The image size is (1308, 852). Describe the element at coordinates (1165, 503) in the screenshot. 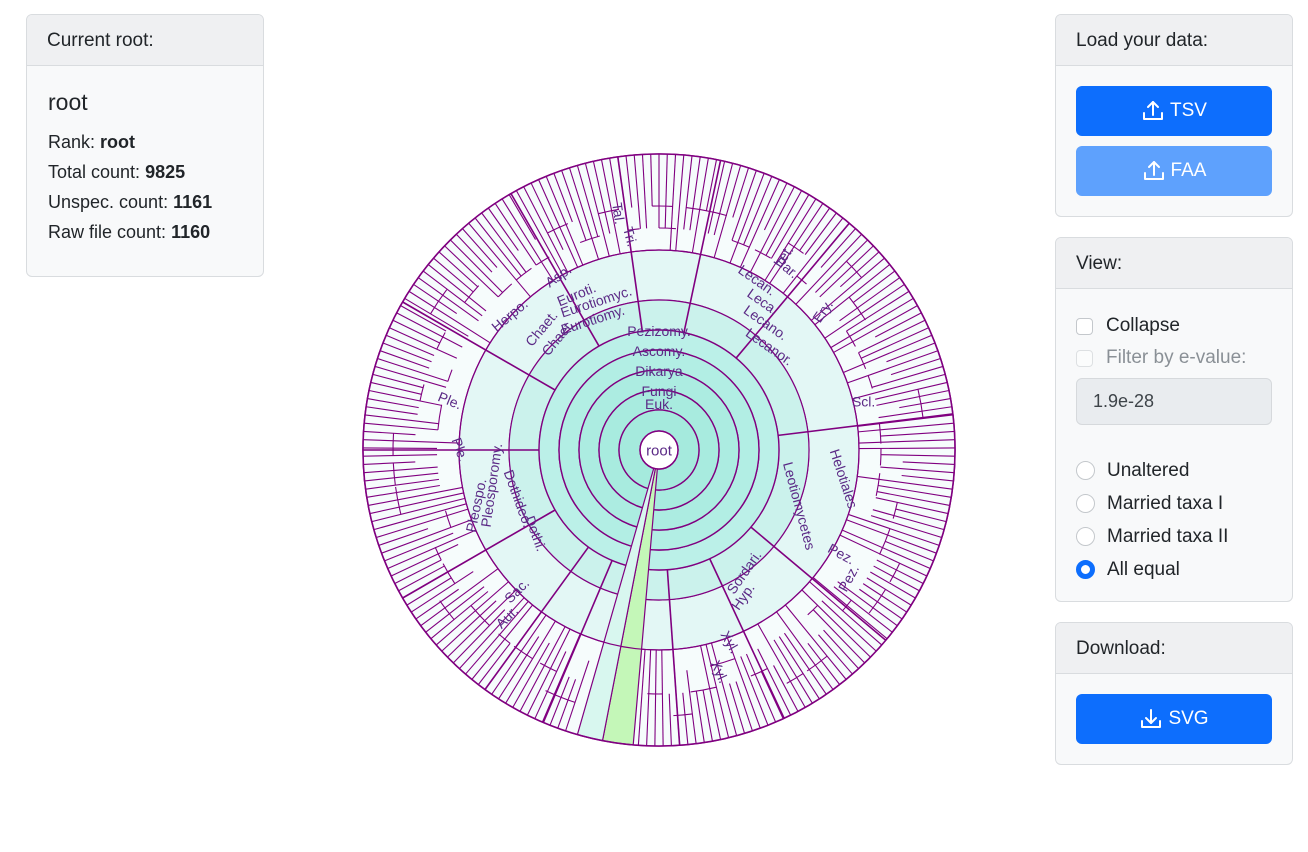

I see `mode-married-taxa-1-label: Married taxa I` at that location.